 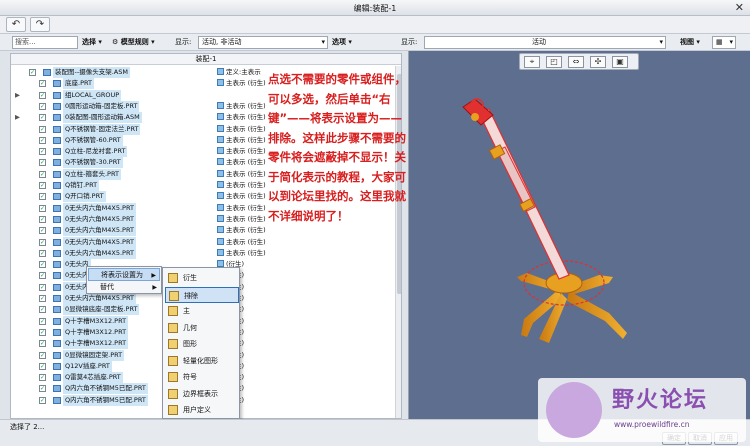 I want to click on orient-icon: ⌖, so click(x=532, y=62).